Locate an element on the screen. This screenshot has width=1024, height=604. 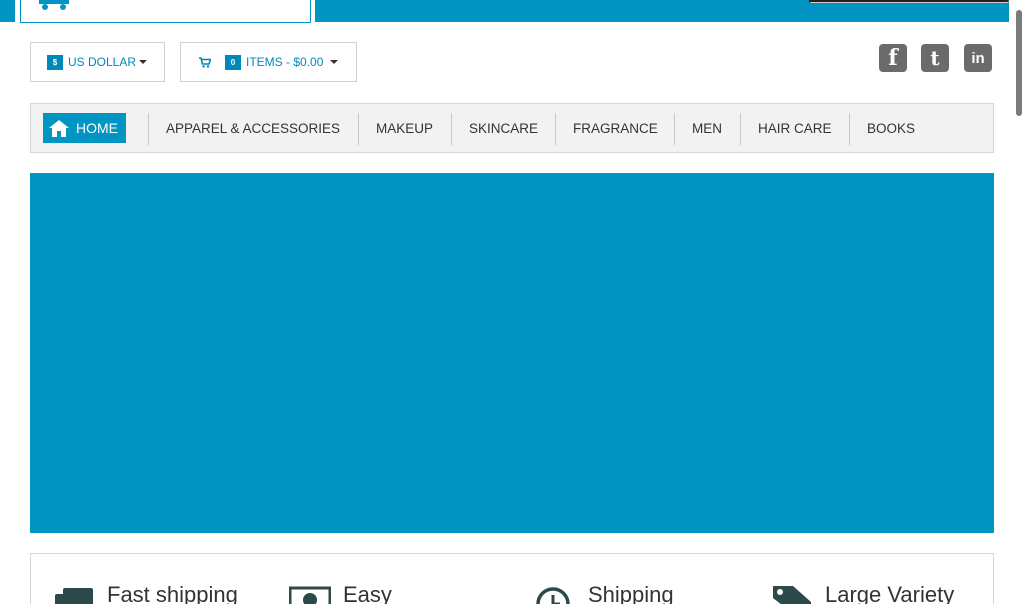
twitter-icon: t is located at coordinates (935, 58).